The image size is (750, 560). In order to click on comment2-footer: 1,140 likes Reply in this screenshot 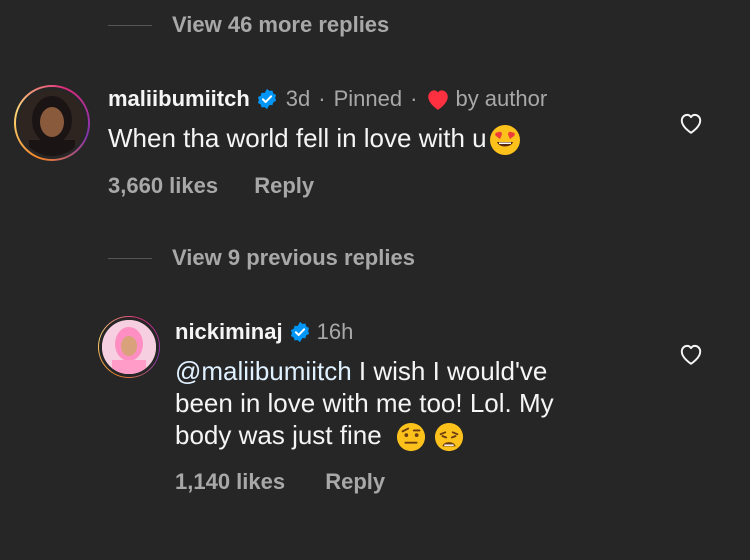, I will do `click(280, 482)`.